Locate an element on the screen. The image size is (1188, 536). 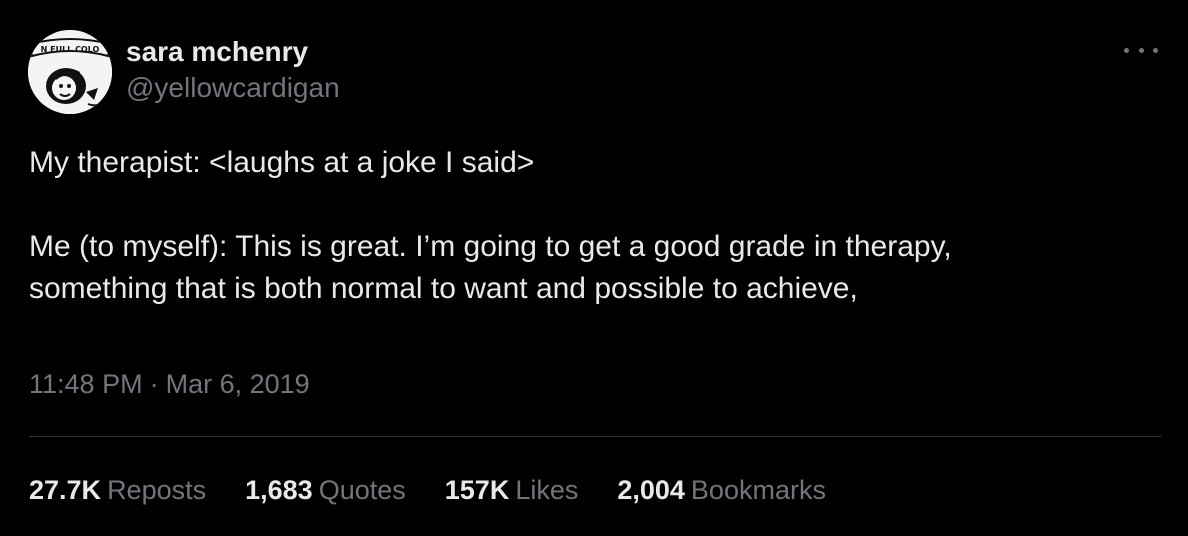
tweet-header: N FULL COLO sara mchenry @yellowcardigan is located at coordinates (184, 72).